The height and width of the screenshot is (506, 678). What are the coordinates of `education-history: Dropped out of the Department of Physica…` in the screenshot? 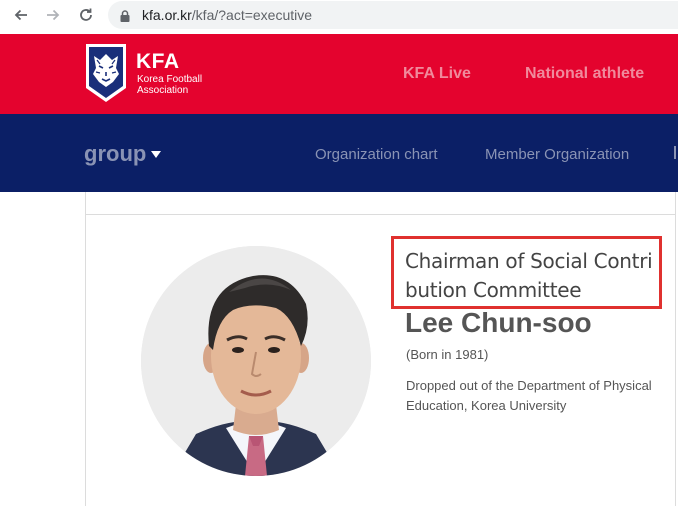 It's located at (529, 395).